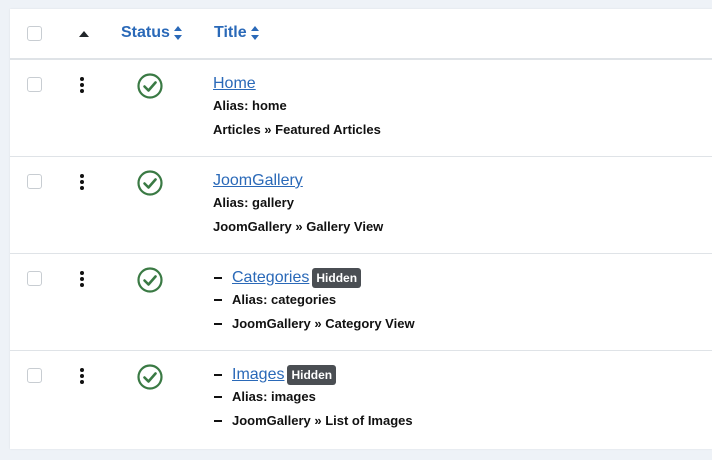  What do you see at coordinates (361, 34) in the screenshot?
I see `table-header: Status Title` at bounding box center [361, 34].